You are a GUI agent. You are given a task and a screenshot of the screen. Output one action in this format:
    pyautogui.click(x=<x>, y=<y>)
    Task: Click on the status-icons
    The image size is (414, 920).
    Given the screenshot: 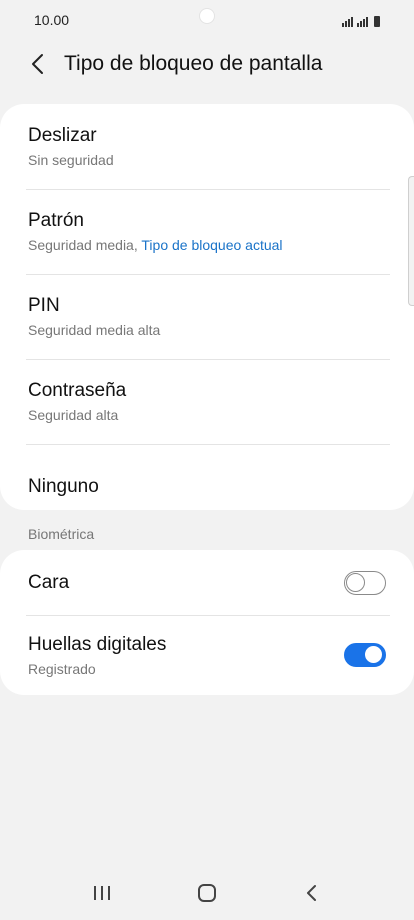 What is the action you would take?
    pyautogui.click(x=361, y=20)
    